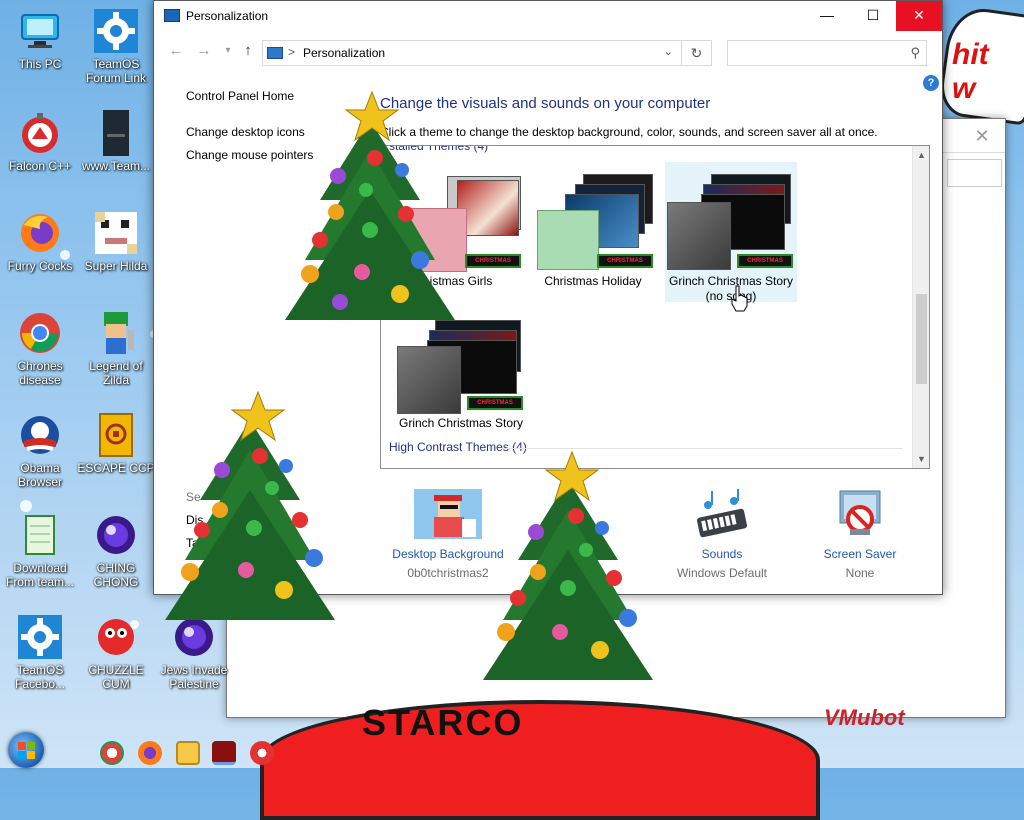  I want to click on search-input: ⚲, so click(827, 53).